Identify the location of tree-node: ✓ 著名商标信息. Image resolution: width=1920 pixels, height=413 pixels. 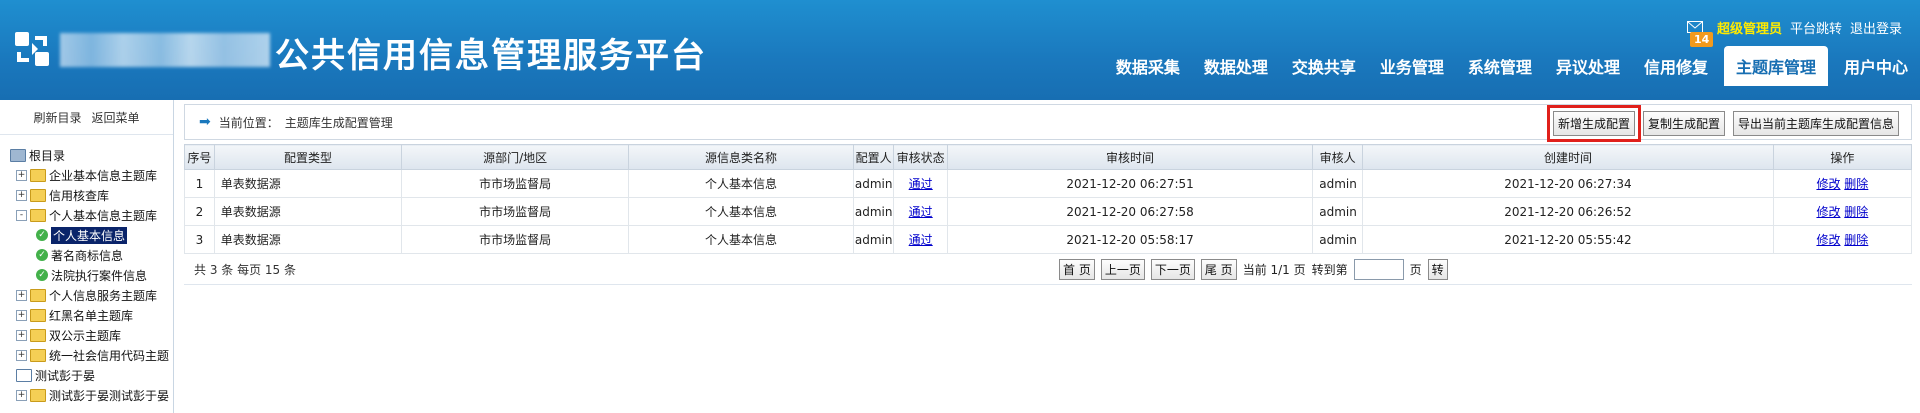
(91, 255).